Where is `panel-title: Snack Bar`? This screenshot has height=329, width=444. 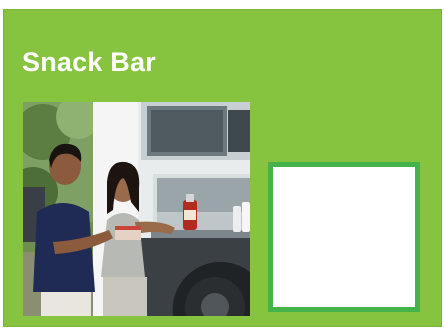 panel-title: Snack Bar is located at coordinates (89, 62).